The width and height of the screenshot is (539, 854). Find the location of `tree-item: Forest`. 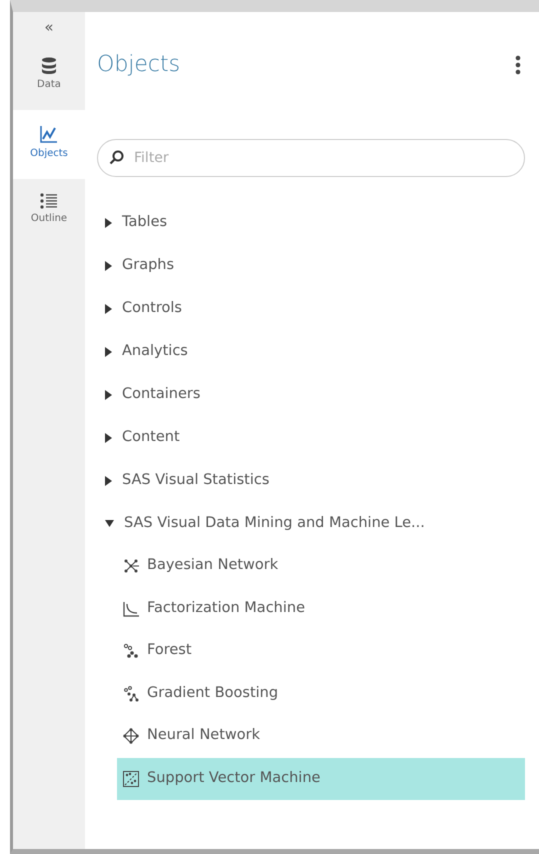

tree-item: Forest is located at coordinates (321, 651).